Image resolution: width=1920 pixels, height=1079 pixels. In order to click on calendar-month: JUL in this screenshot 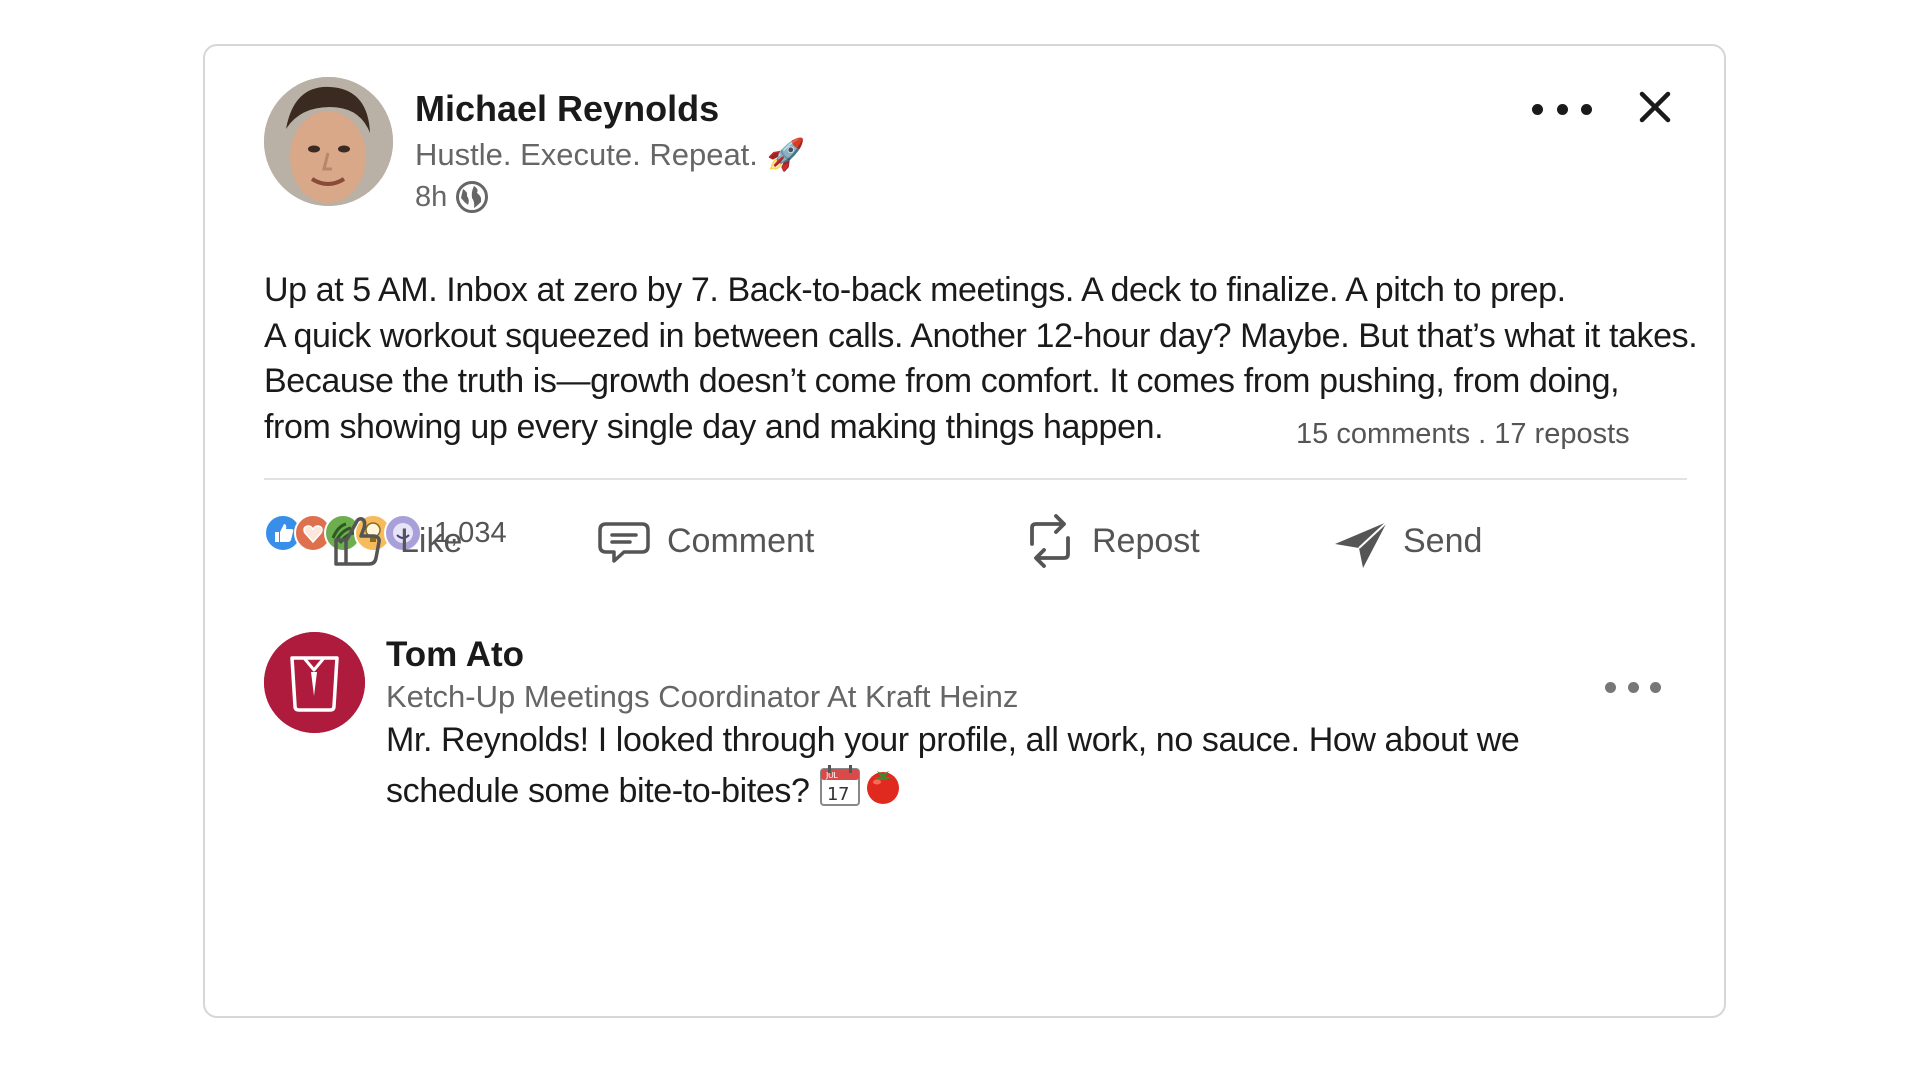, I will do `click(831, 775)`.